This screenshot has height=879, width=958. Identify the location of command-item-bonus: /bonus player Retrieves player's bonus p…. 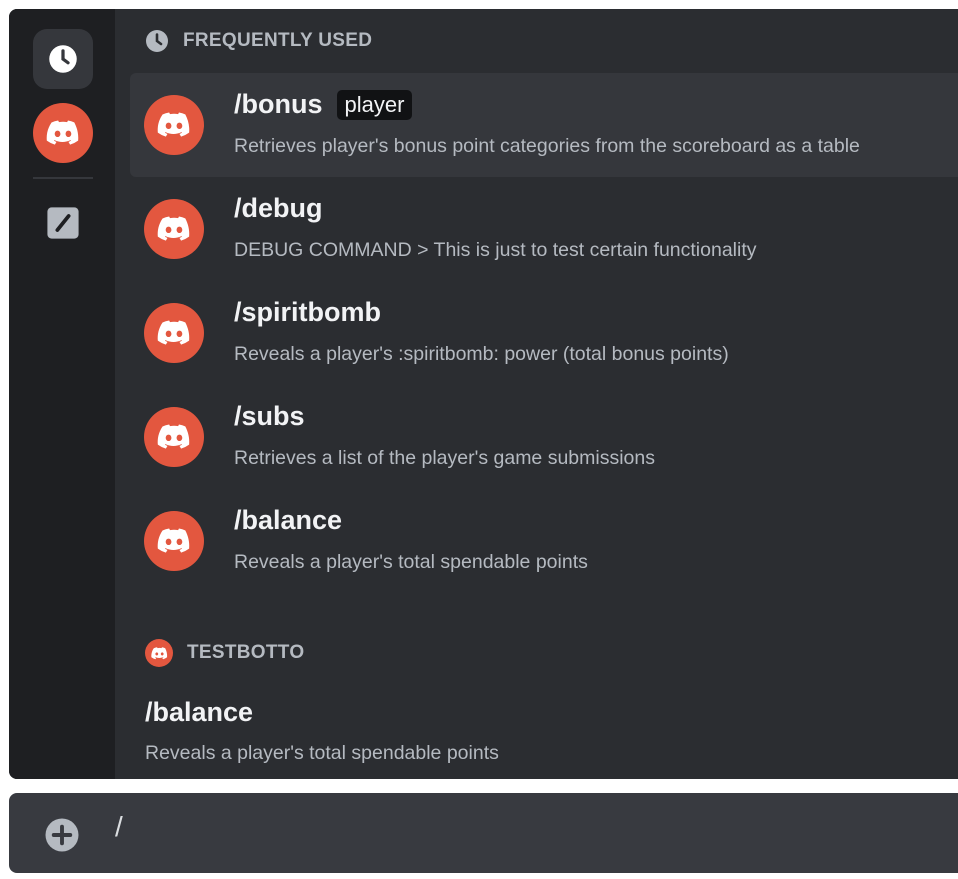
(544, 125).